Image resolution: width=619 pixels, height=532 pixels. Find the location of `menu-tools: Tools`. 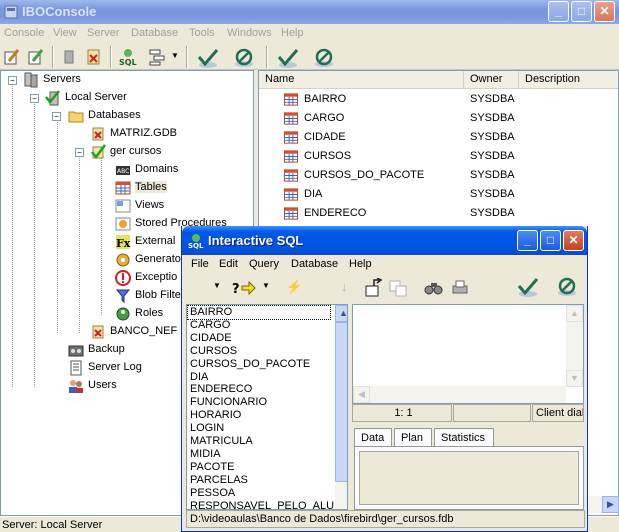

menu-tools: Tools is located at coordinates (202, 33).